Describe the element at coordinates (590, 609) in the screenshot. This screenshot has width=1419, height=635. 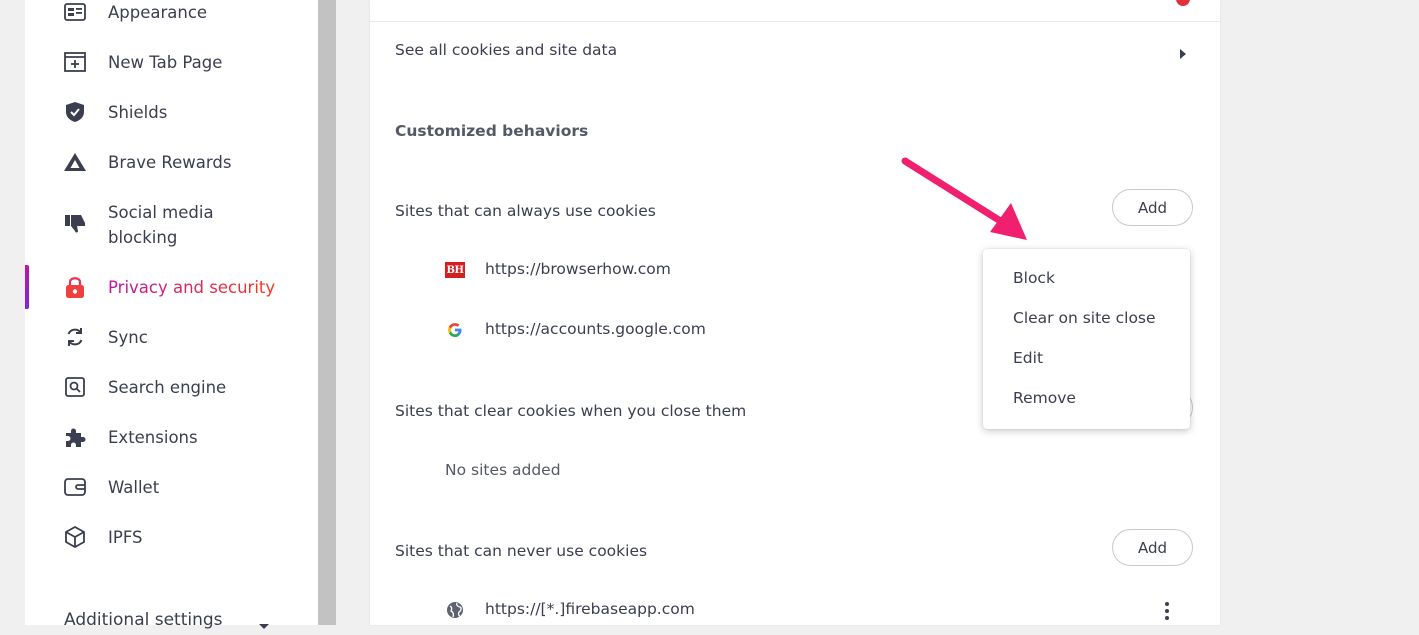
I see `site-url: https://[*.]firebaseapp.com` at that location.